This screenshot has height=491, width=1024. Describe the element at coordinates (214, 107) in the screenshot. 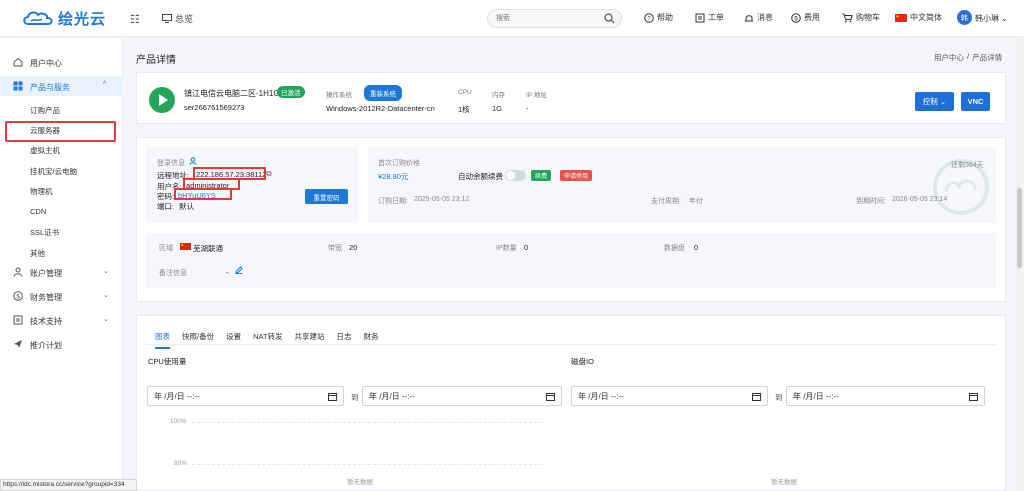

I see `product-id: ser266761569273` at that location.